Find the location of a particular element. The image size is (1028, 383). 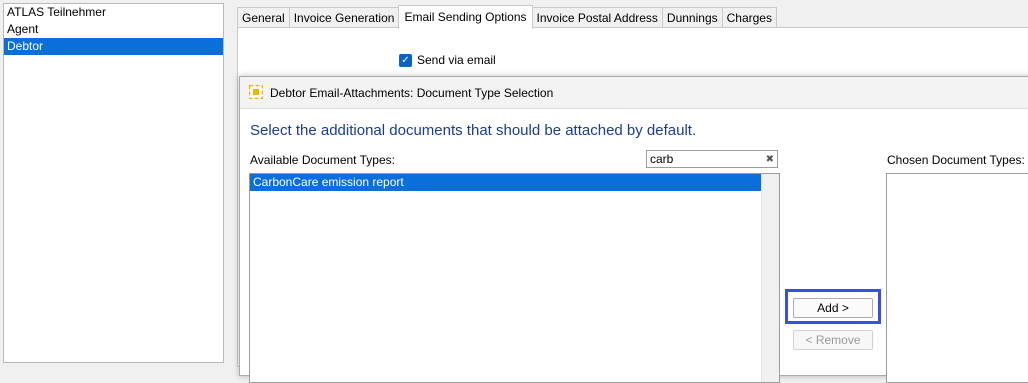

tree-item-atlas-teilnehmer: ATLAS Teilnehmer is located at coordinates (113, 12).